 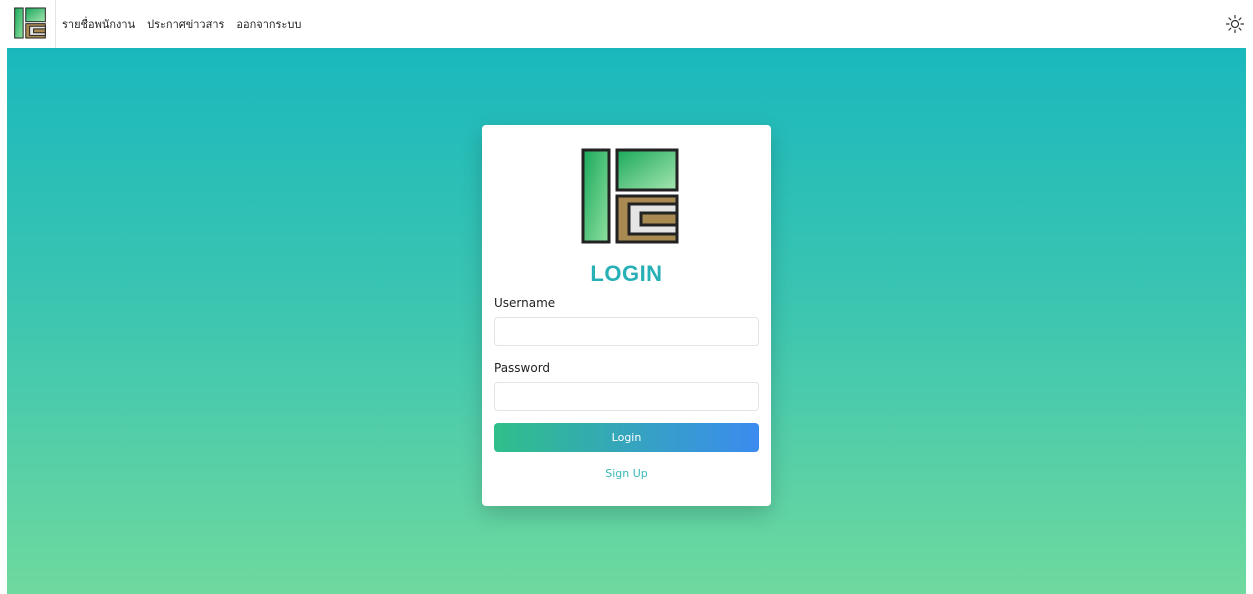 I want to click on login-title: LOGIN, so click(x=626, y=273).